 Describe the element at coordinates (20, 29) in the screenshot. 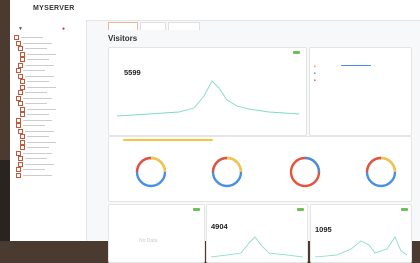

I see `sidebar-header-icon: ▼` at that location.